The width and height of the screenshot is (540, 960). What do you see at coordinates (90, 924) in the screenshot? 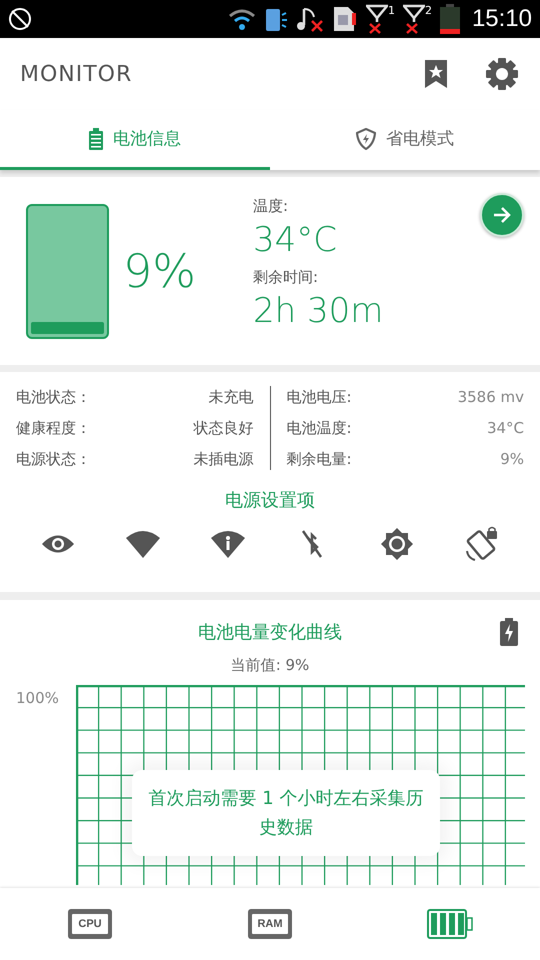
I see `chip-nav-item: CPU` at bounding box center [90, 924].